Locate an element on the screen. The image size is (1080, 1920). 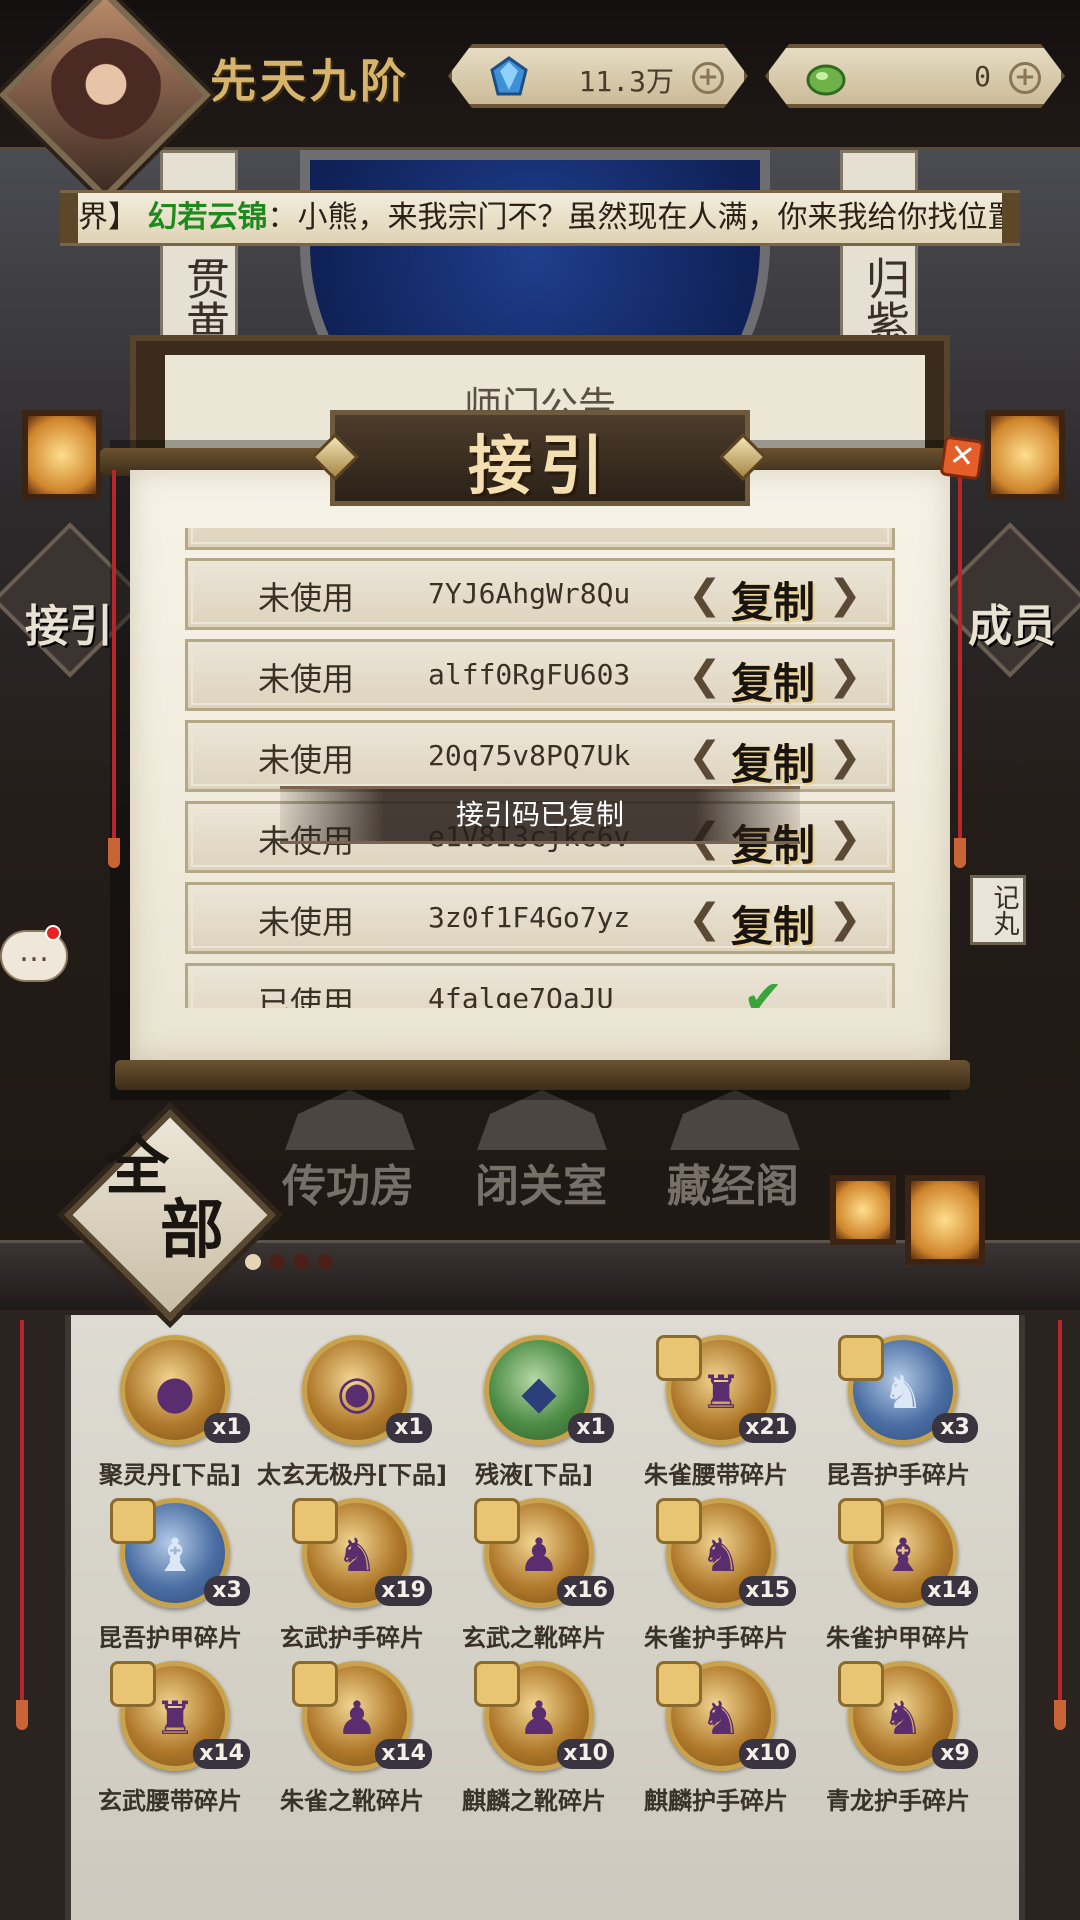
item-count-badge: x15 is located at coordinates (767, 1591).